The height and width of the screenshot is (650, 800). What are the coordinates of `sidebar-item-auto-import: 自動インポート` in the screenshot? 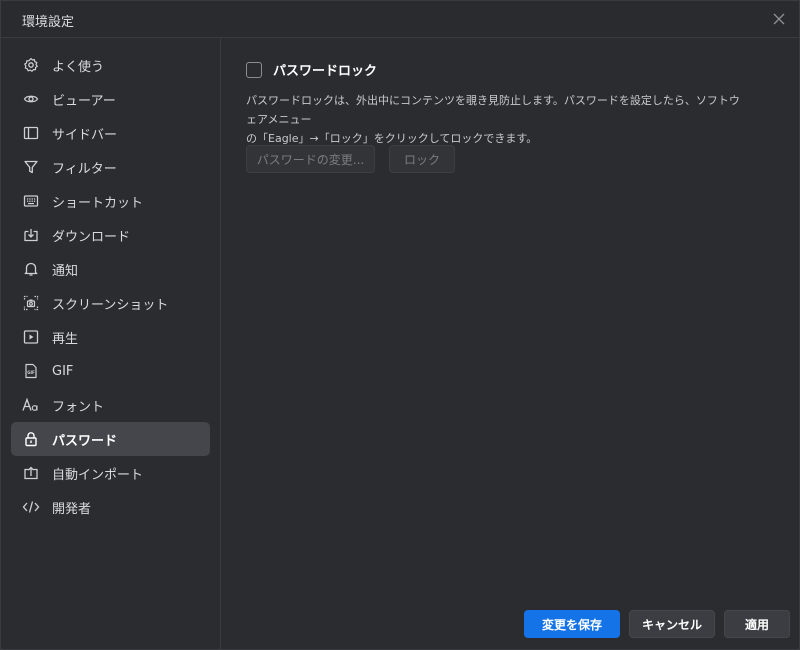 It's located at (110, 473).